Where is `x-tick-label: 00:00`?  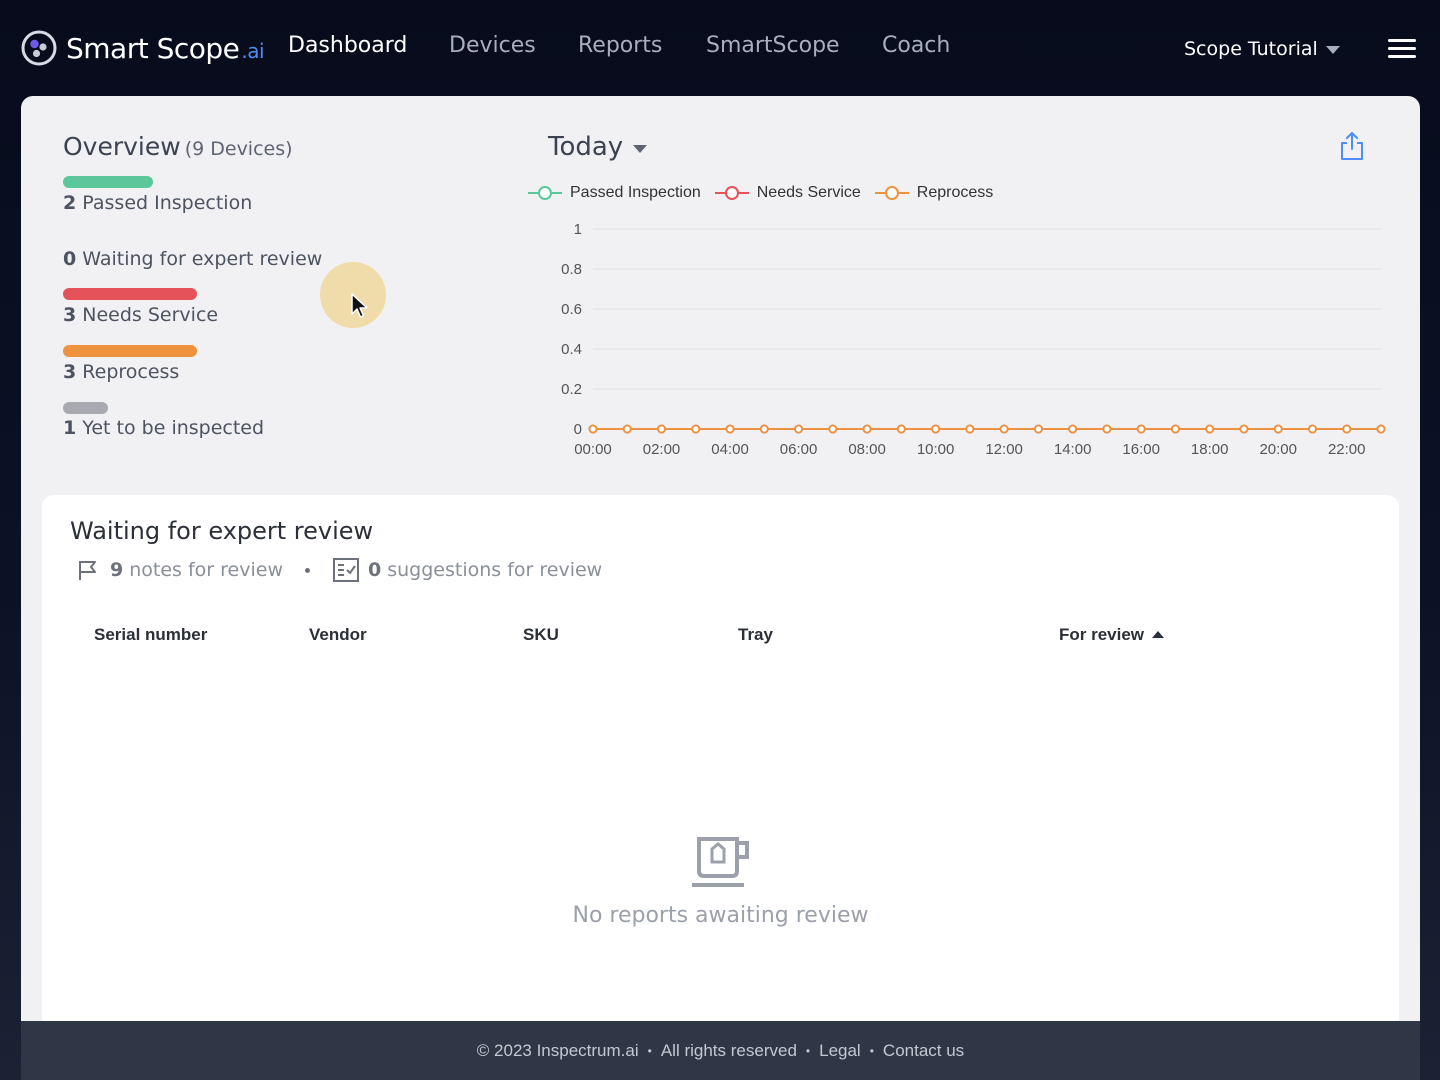 x-tick-label: 00:00 is located at coordinates (593, 449).